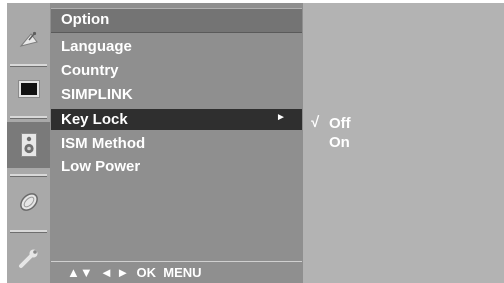 This screenshot has width=504, height=283. I want to click on menu-item-label: Country, so click(90, 70).